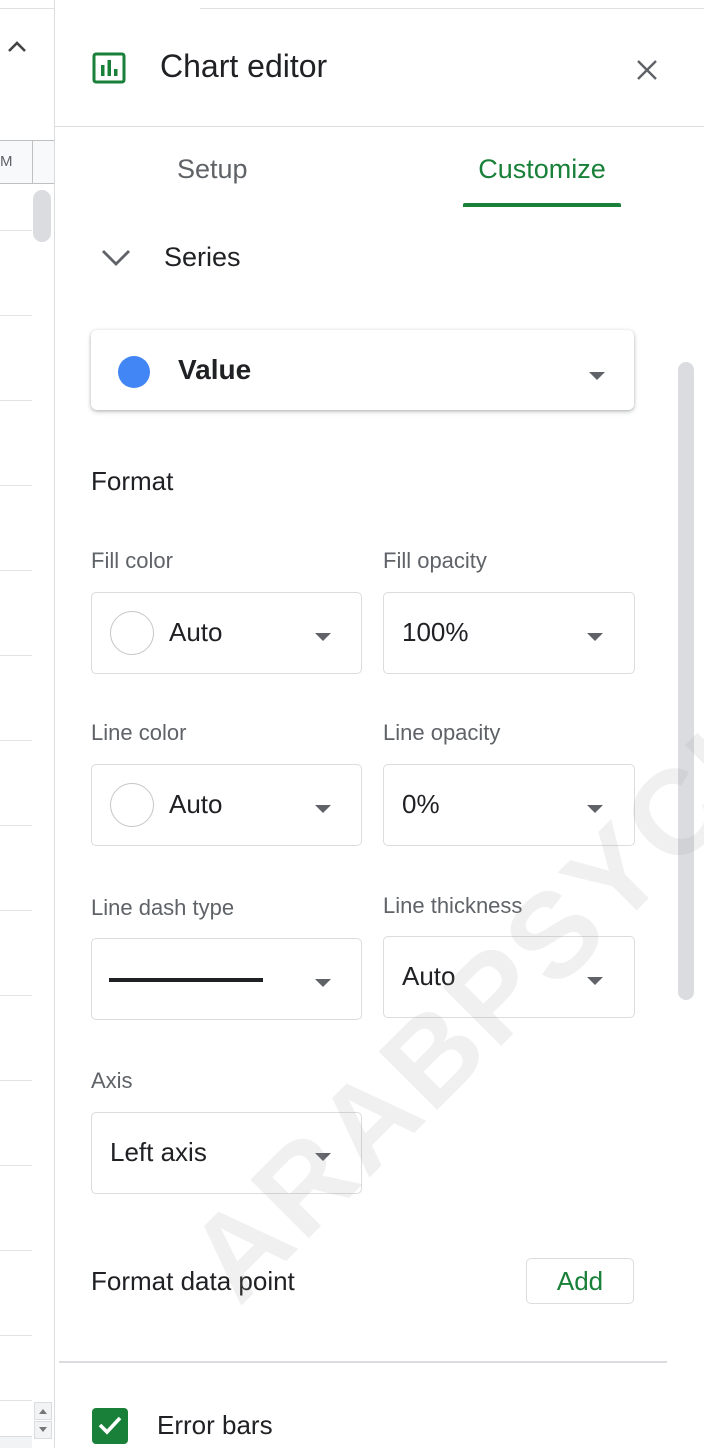 This screenshot has width=704, height=1448. I want to click on solid-line-preview, so click(186, 980).